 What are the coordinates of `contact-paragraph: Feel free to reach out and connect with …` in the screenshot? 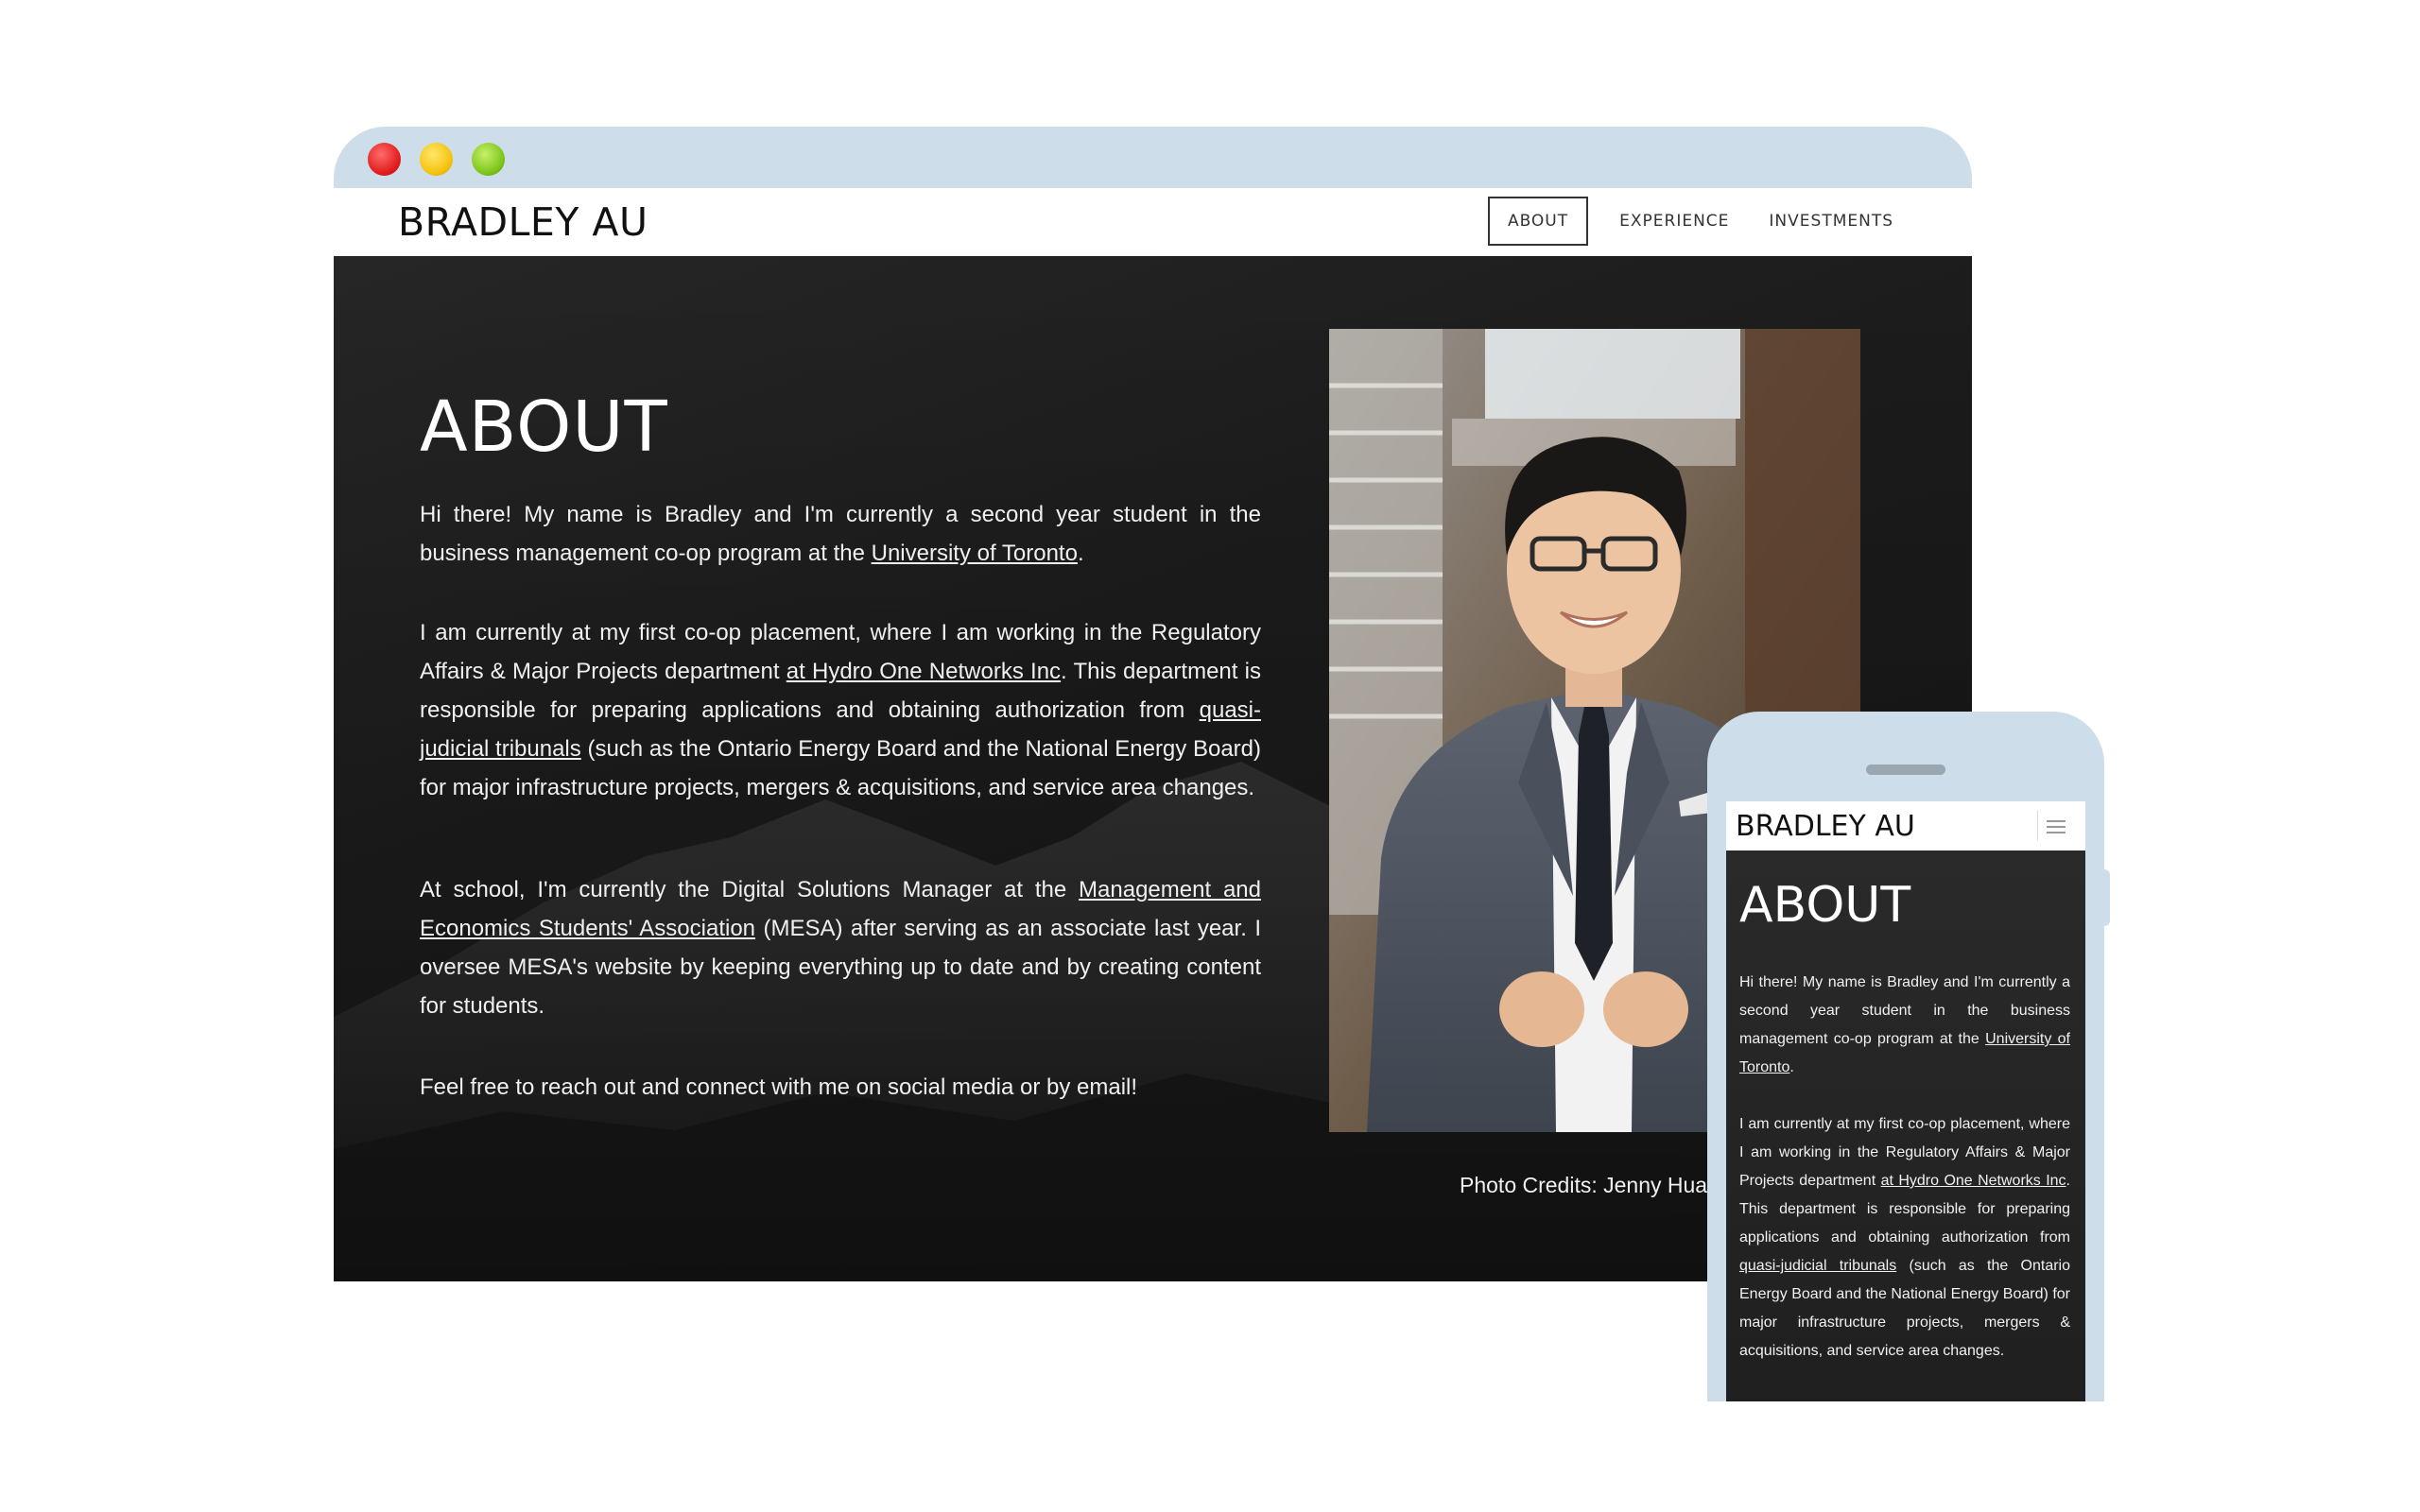 It's located at (779, 1087).